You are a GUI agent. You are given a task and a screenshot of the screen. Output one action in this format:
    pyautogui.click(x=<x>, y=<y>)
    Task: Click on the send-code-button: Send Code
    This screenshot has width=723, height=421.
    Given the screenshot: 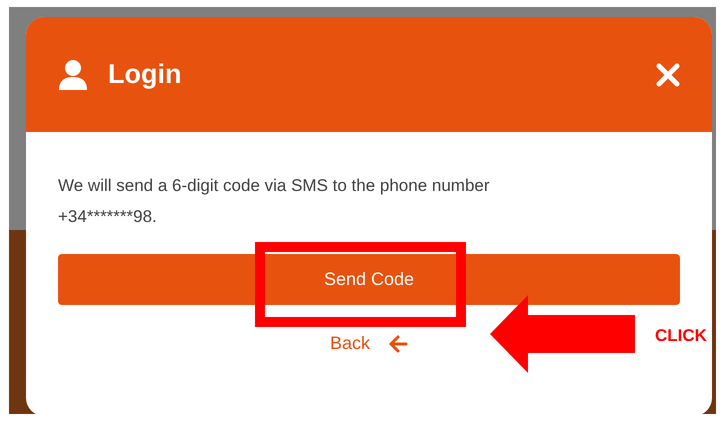 What is the action you would take?
    pyautogui.click(x=369, y=279)
    